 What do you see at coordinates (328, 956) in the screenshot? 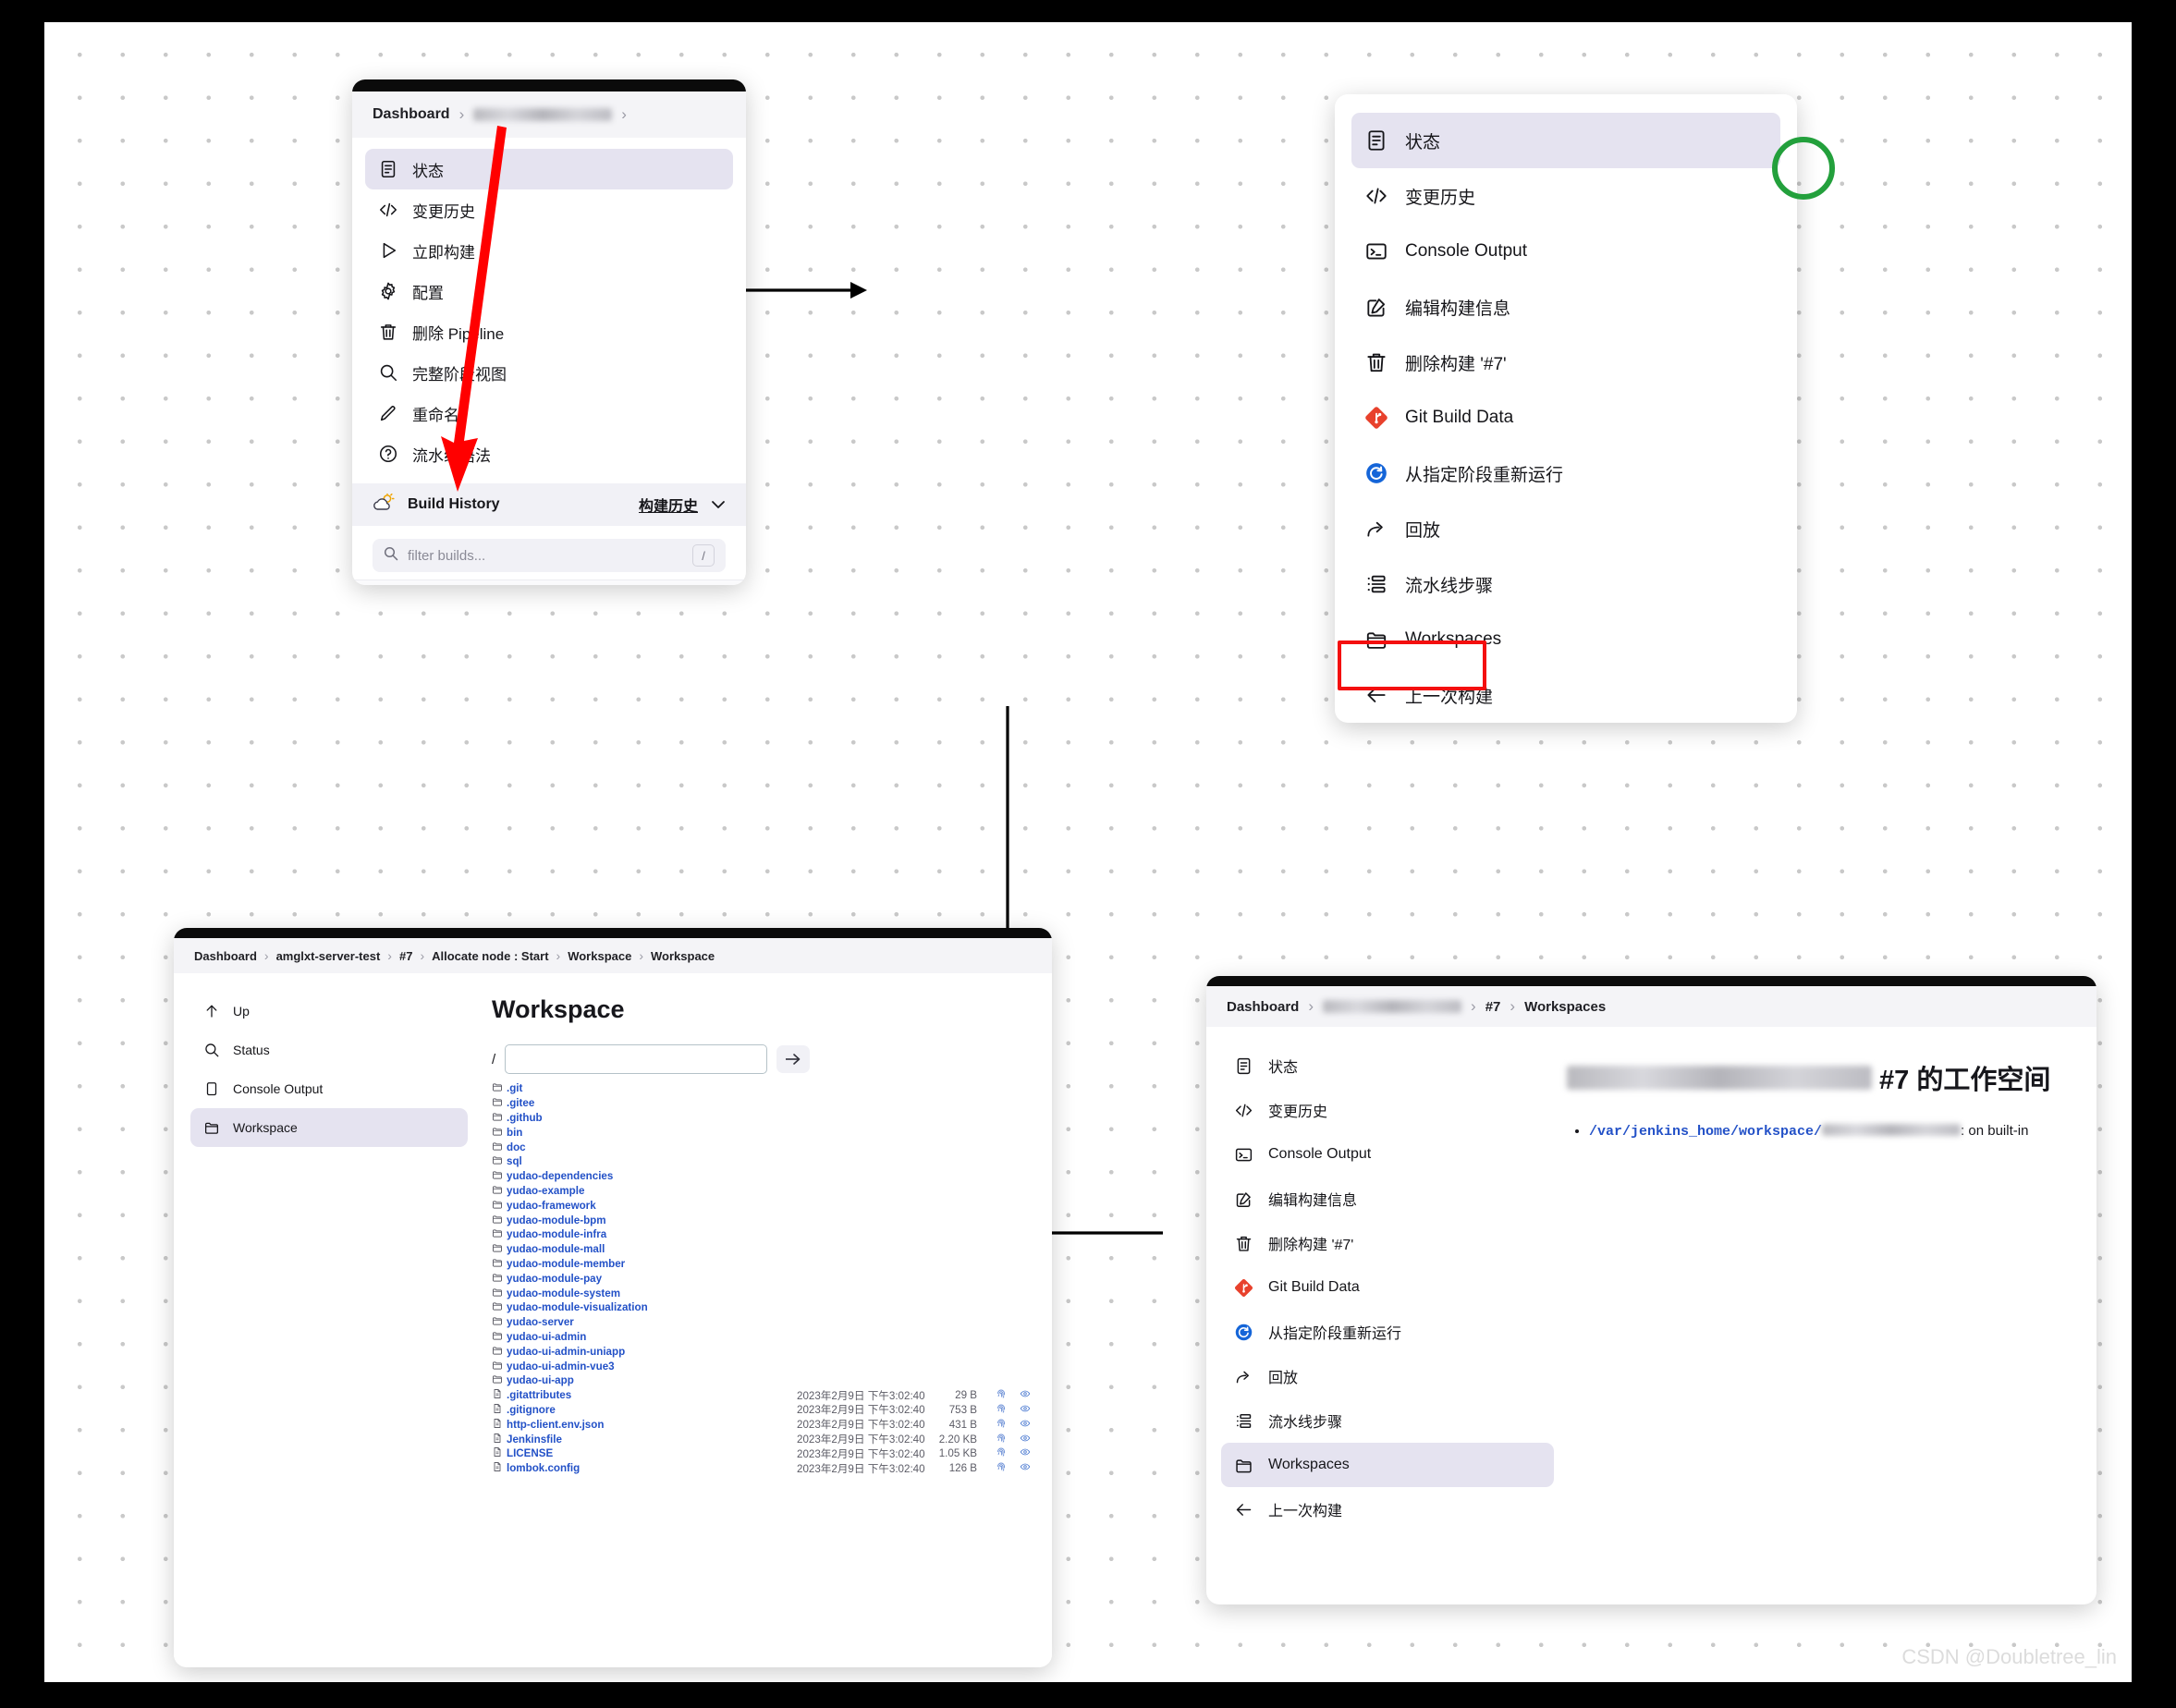
I see `breadcrumb-item: amglxt-server-test` at bounding box center [328, 956].